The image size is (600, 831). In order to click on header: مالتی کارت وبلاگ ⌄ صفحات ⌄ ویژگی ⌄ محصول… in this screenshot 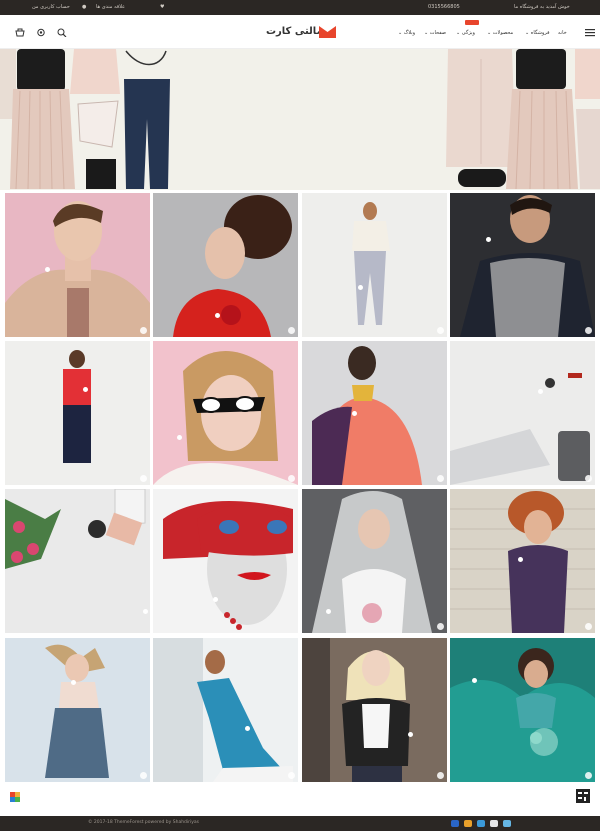, I will do `click(300, 32)`.